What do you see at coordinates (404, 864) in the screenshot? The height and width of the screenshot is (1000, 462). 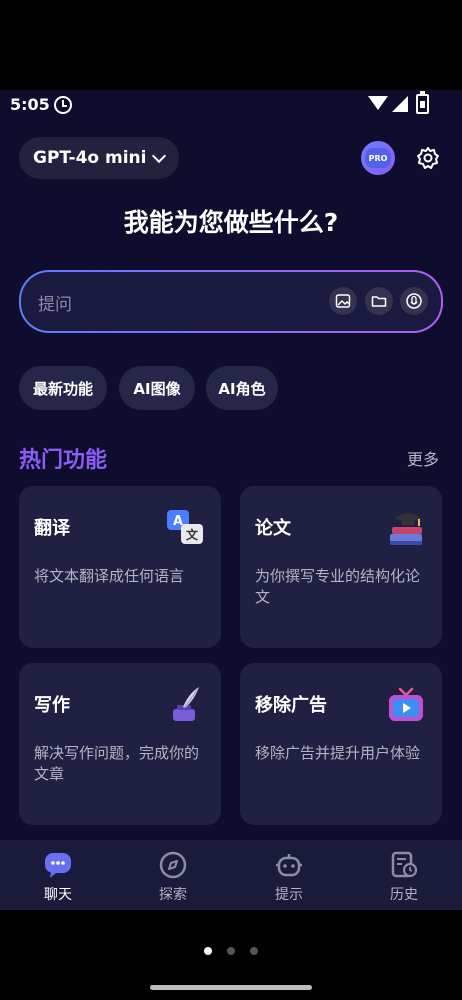 I see `history-icon` at bounding box center [404, 864].